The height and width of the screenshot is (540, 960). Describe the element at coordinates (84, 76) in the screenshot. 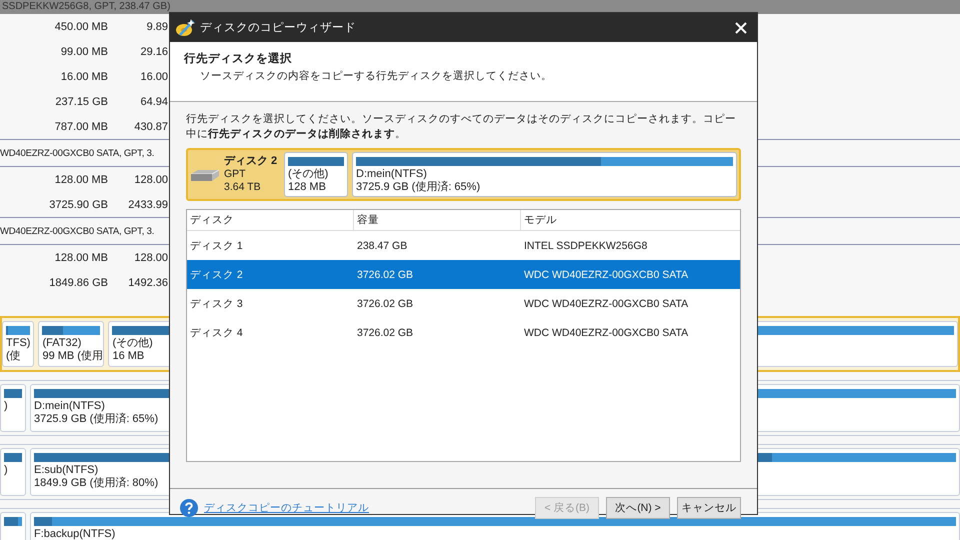

I see `capacity-text: 16.00 MB` at that location.